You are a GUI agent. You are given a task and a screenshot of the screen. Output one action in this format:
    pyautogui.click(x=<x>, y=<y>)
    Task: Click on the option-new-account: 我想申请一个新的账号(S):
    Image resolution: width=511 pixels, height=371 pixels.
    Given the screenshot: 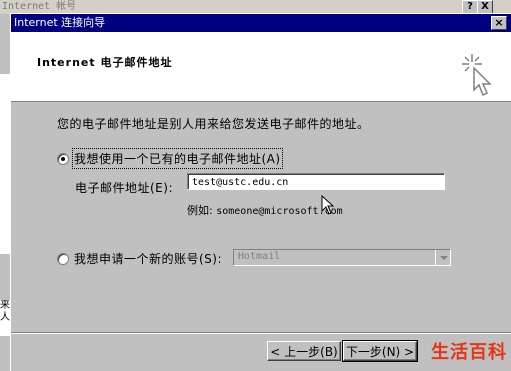 What is the action you would take?
    pyautogui.click(x=139, y=258)
    